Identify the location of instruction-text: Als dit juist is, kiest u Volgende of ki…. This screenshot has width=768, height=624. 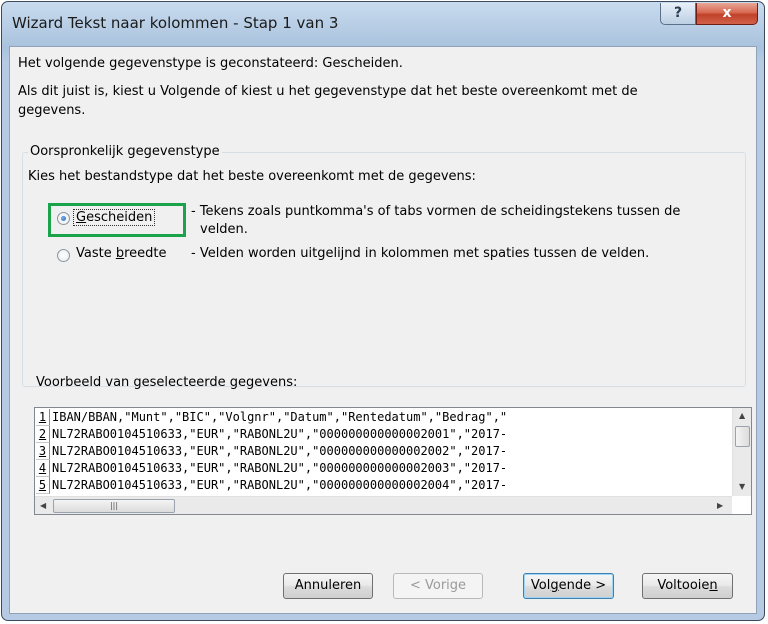
(328, 91).